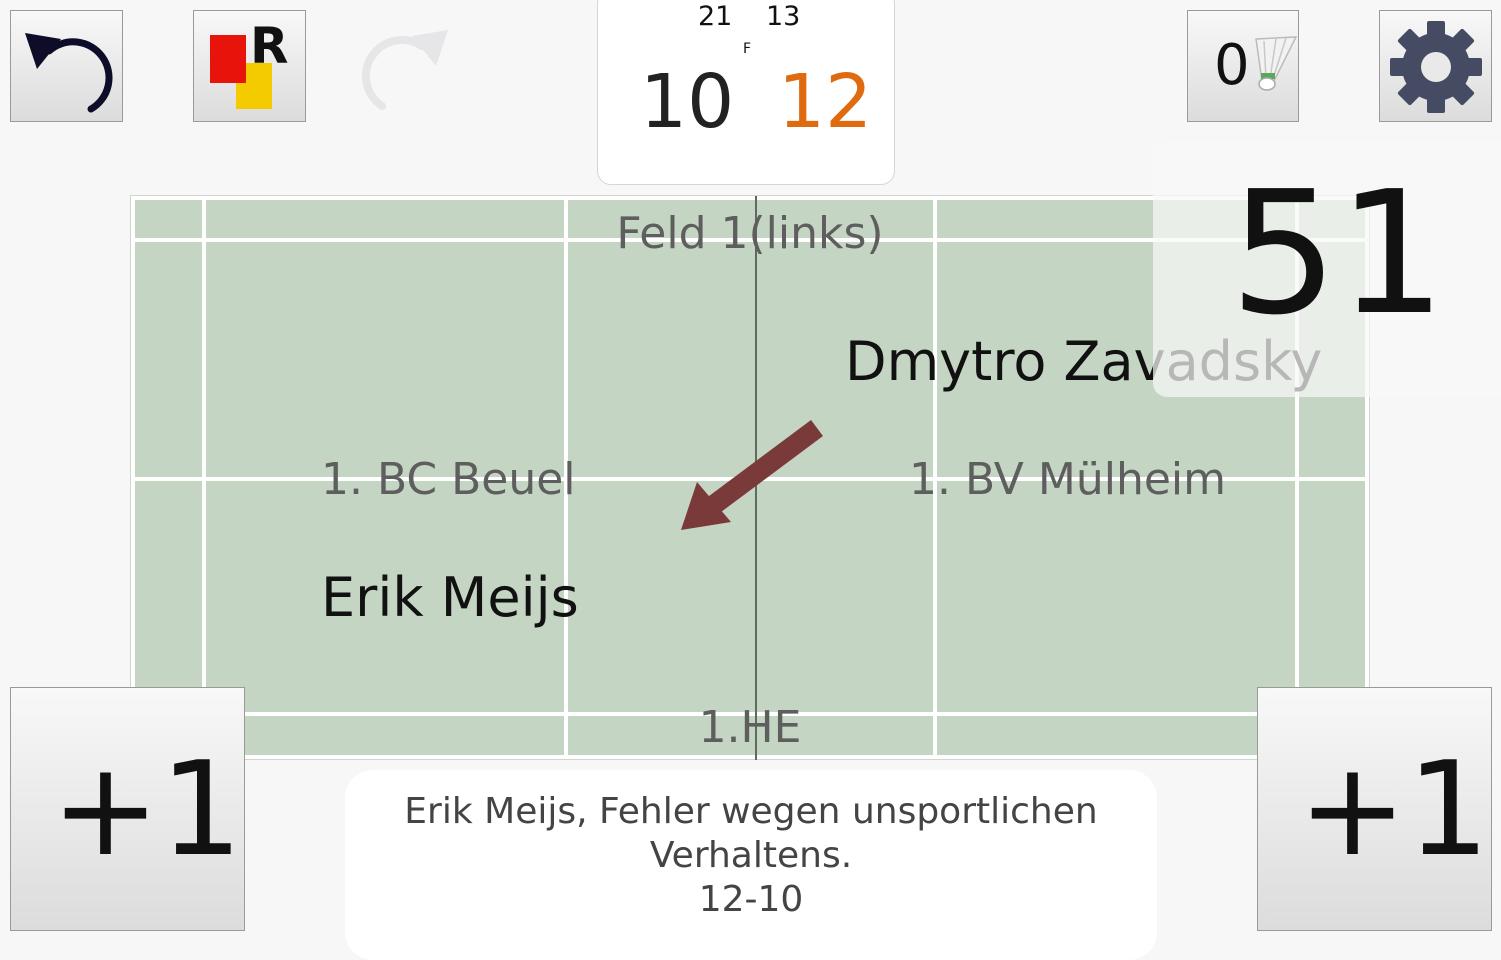 The image size is (1501, 960). What do you see at coordinates (147, 809) in the screenshot?
I see `point-left-label: +1` at bounding box center [147, 809].